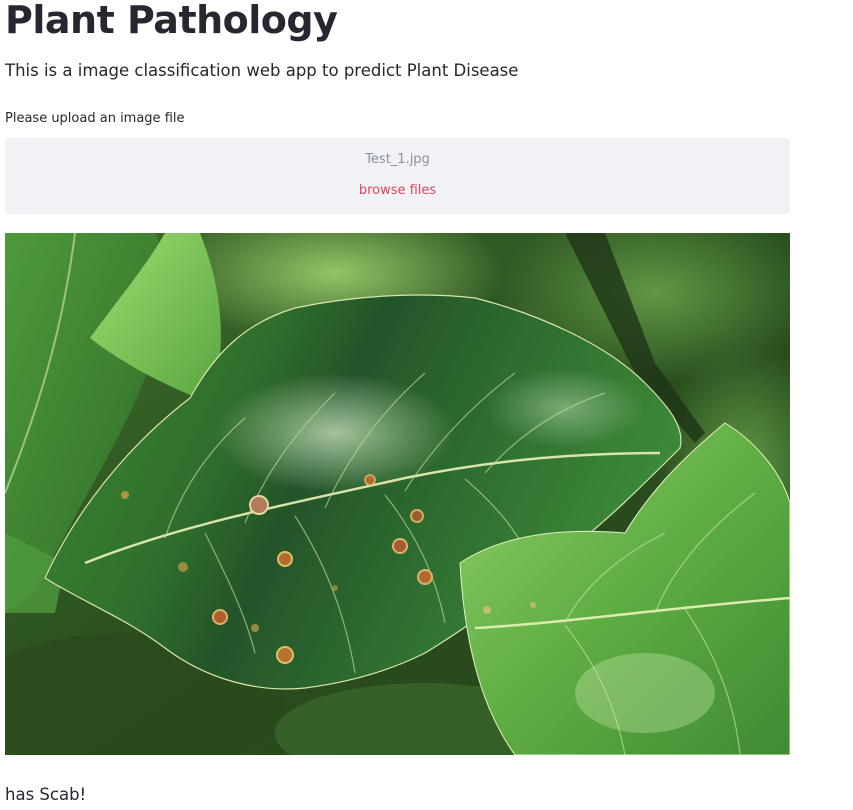 The image size is (853, 810). What do you see at coordinates (95, 118) in the screenshot?
I see `file-uploader-label: Please upload an image file` at bounding box center [95, 118].